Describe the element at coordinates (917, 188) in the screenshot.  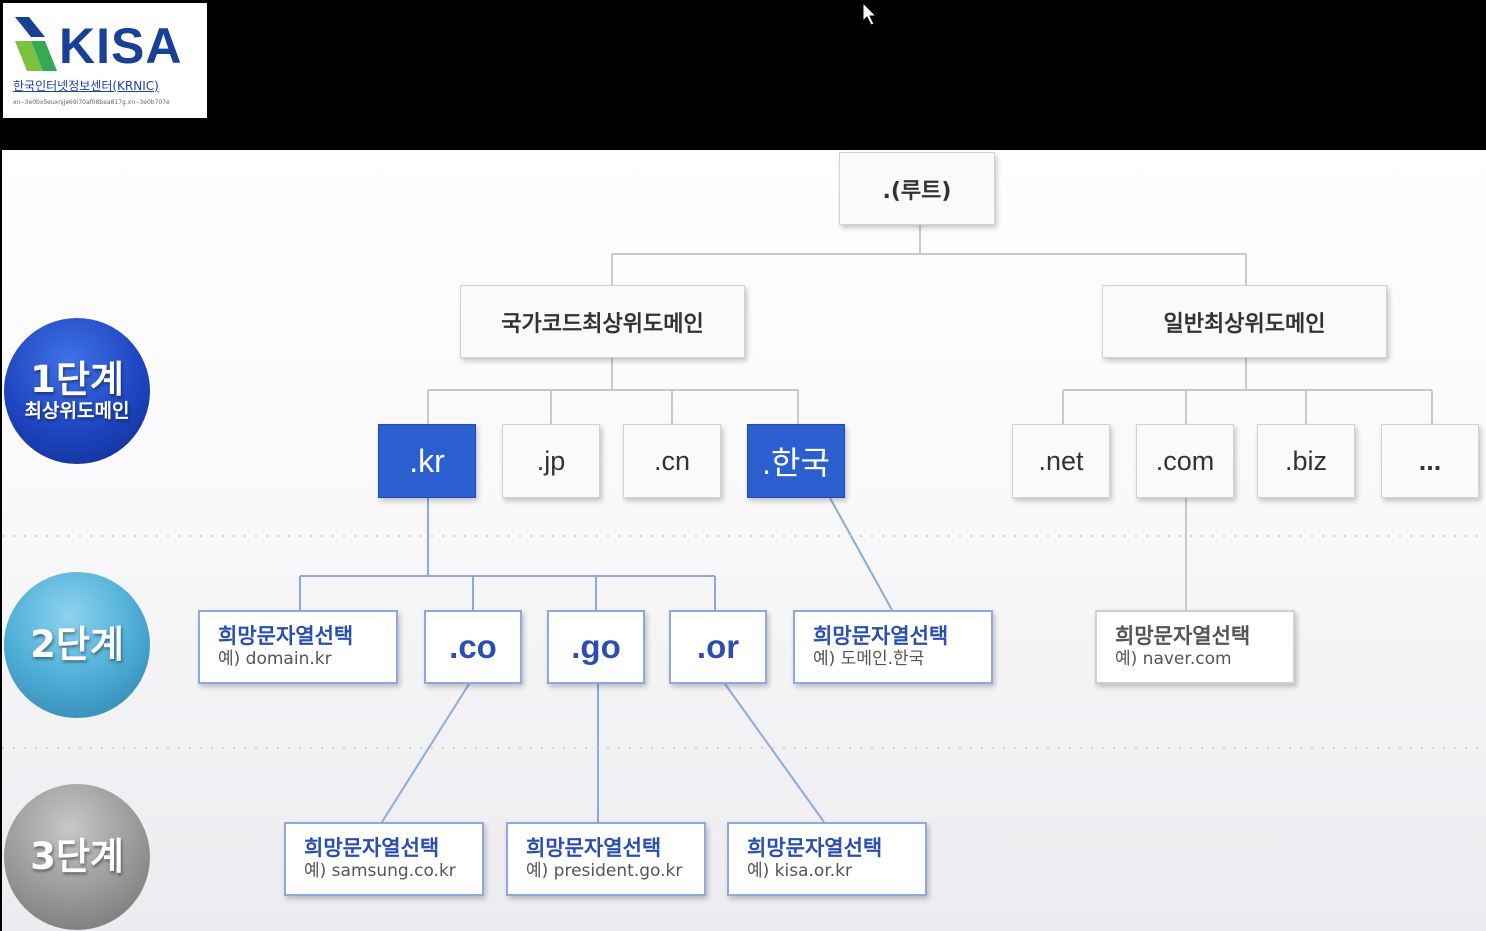
I see `root-node: .(루트)` at that location.